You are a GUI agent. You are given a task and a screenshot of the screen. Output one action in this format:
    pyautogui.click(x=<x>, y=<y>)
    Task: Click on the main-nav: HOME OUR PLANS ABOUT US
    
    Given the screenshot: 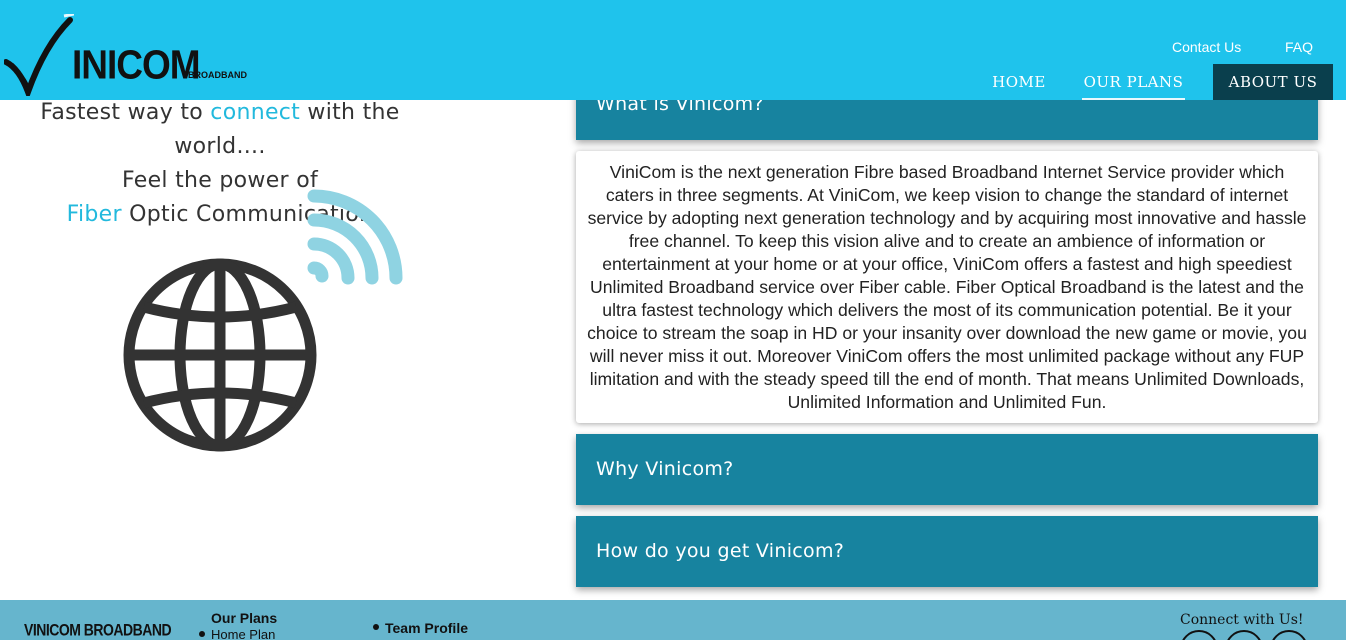 What is the action you would take?
    pyautogui.click(x=673, y=82)
    